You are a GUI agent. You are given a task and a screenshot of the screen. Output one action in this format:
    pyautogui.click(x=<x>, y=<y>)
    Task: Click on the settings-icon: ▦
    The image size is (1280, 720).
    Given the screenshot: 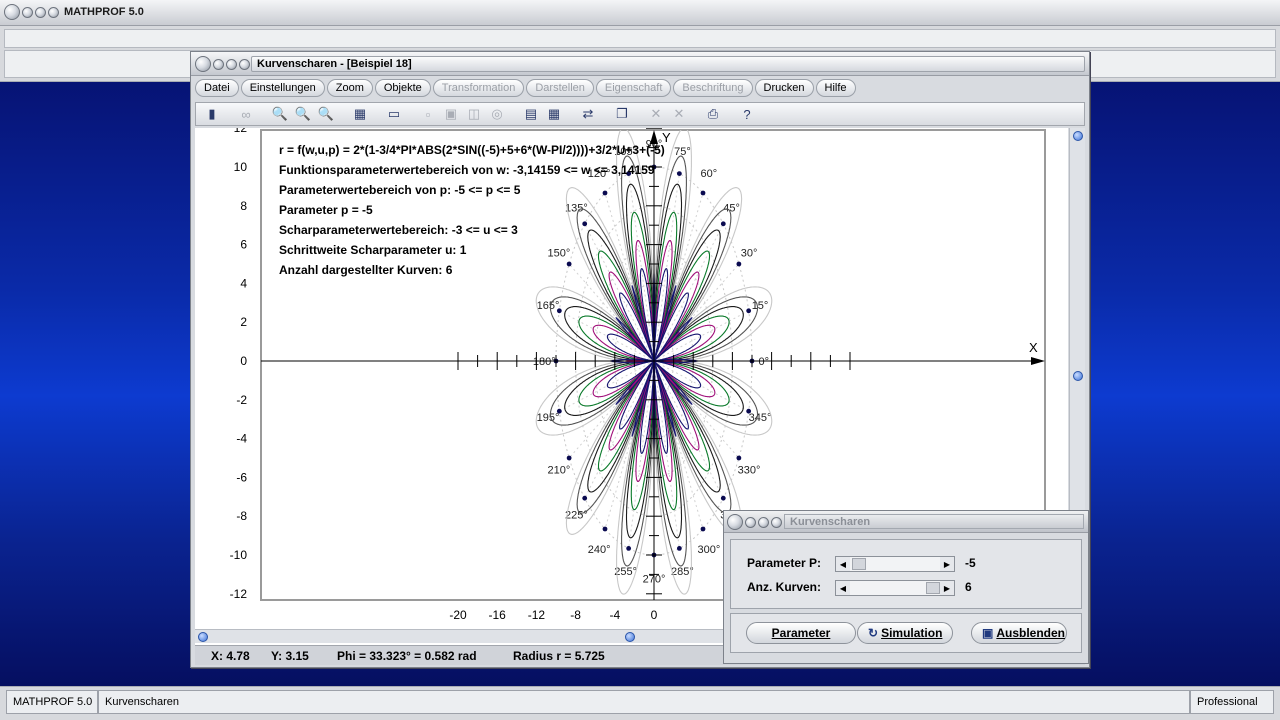 What is the action you would take?
    pyautogui.click(x=360, y=114)
    